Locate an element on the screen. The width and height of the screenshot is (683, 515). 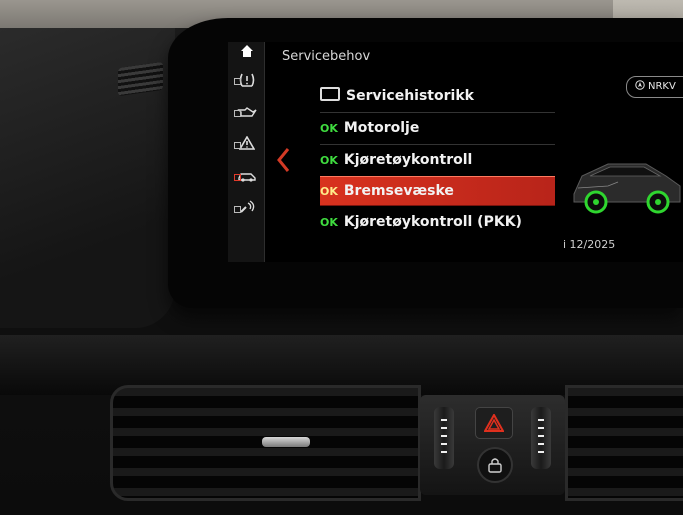
navigation-arrow-icon is located at coordinates (640, 85).